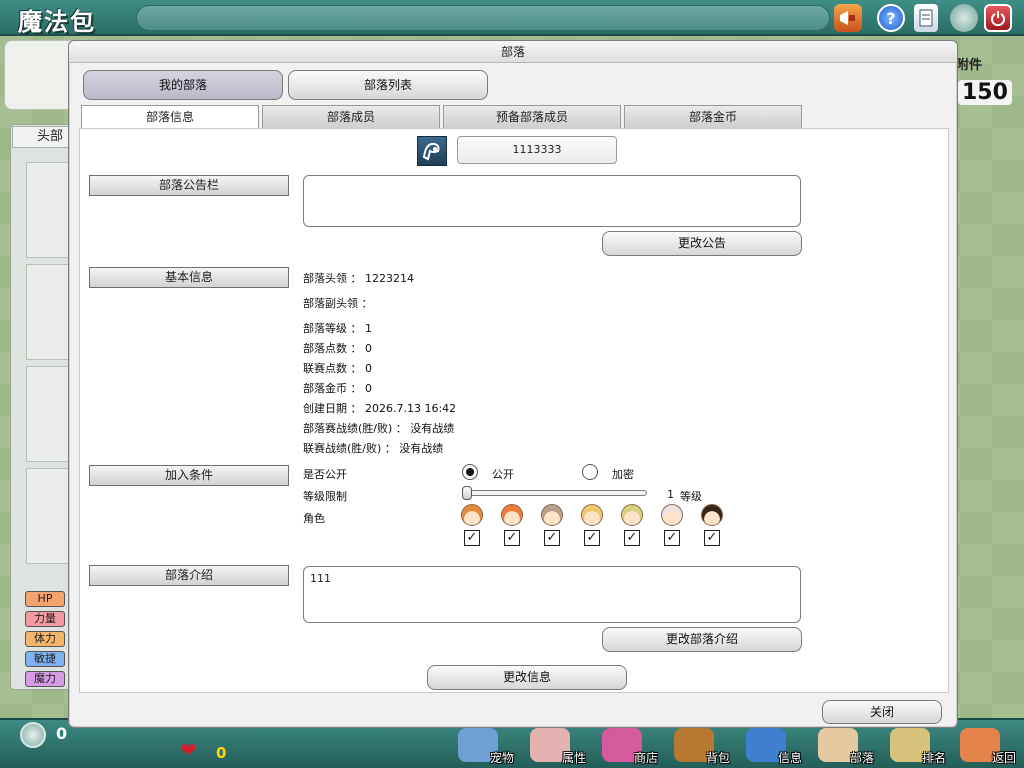 The height and width of the screenshot is (768, 1024). What do you see at coordinates (556, 493) in the screenshot?
I see `level-limit-slider` at bounding box center [556, 493].